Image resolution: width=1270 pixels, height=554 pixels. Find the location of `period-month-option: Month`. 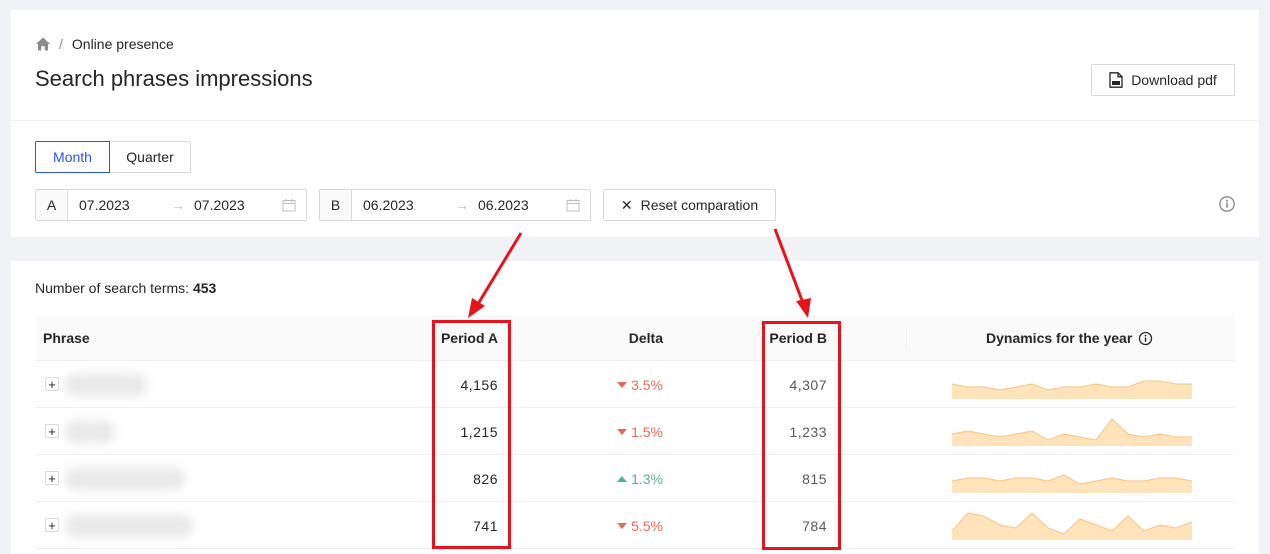

period-month-option: Month is located at coordinates (72, 157).